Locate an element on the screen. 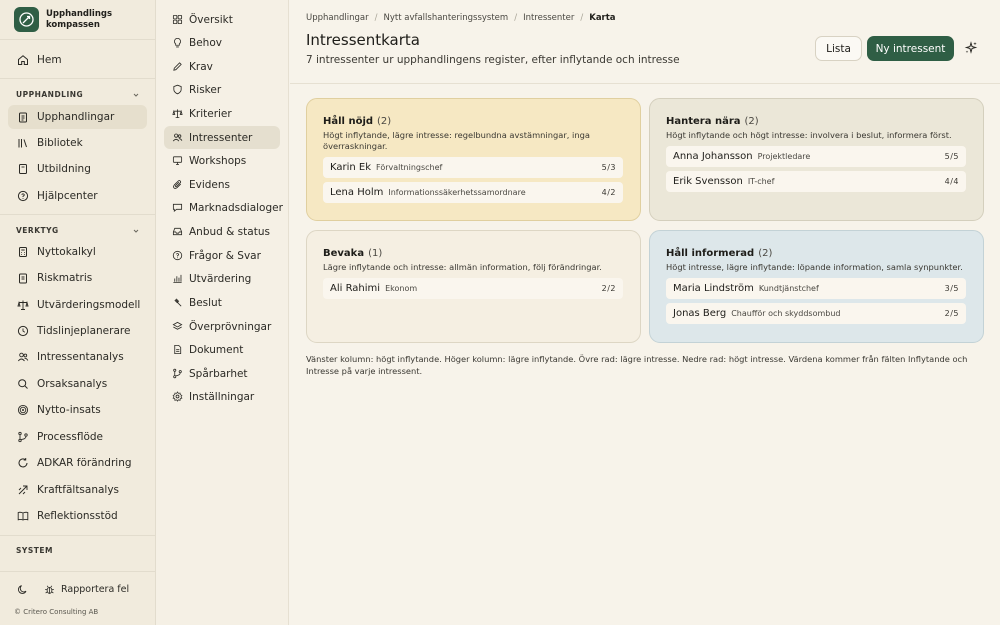 The width and height of the screenshot is (1000, 625). calculator-icon is located at coordinates (23, 252).